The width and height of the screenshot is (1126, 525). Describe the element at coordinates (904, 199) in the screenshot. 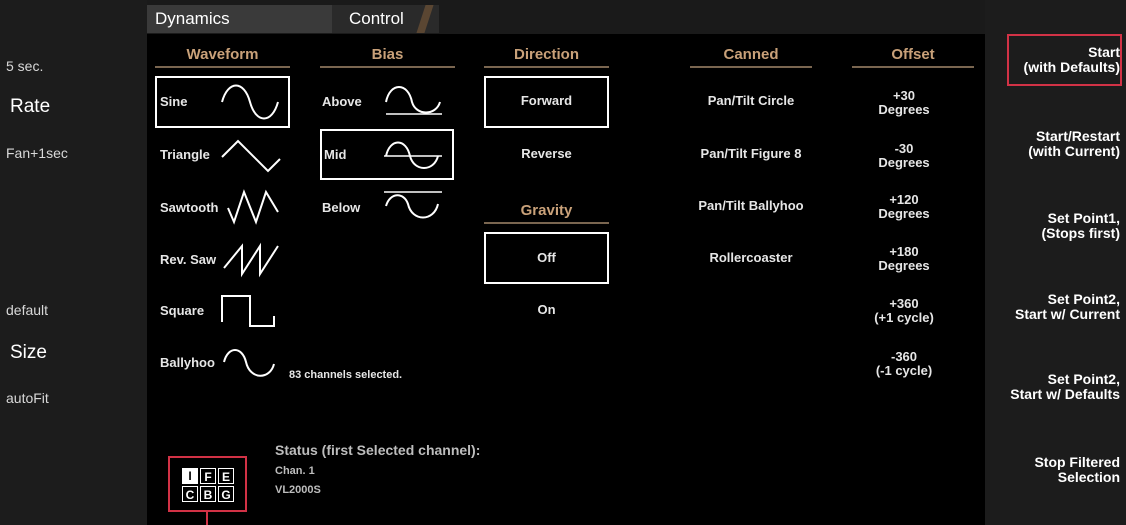

I see `offset-value: +120` at that location.